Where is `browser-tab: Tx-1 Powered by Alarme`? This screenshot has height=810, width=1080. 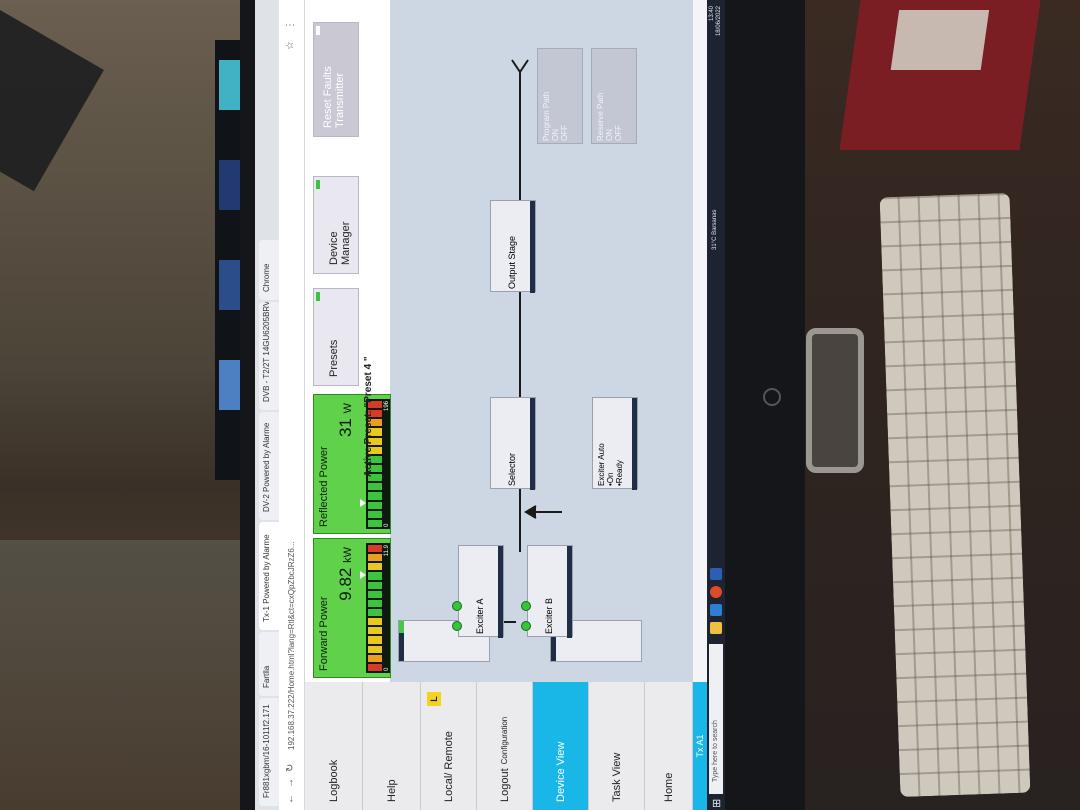 browser-tab: Tx-1 Powered by Alarme is located at coordinates (269, 576).